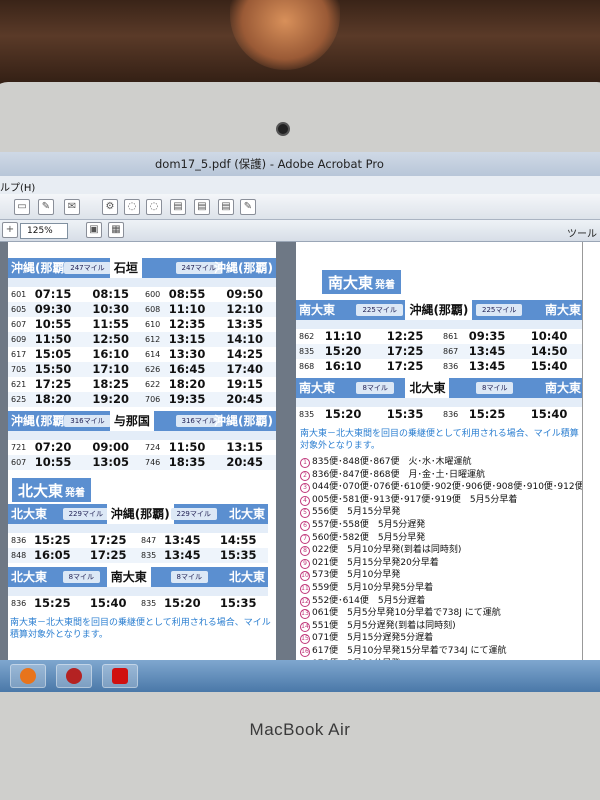 The height and width of the screenshot is (800, 600). Describe the element at coordinates (305, 513) in the screenshot. I see `footnote-number: 5` at that location.